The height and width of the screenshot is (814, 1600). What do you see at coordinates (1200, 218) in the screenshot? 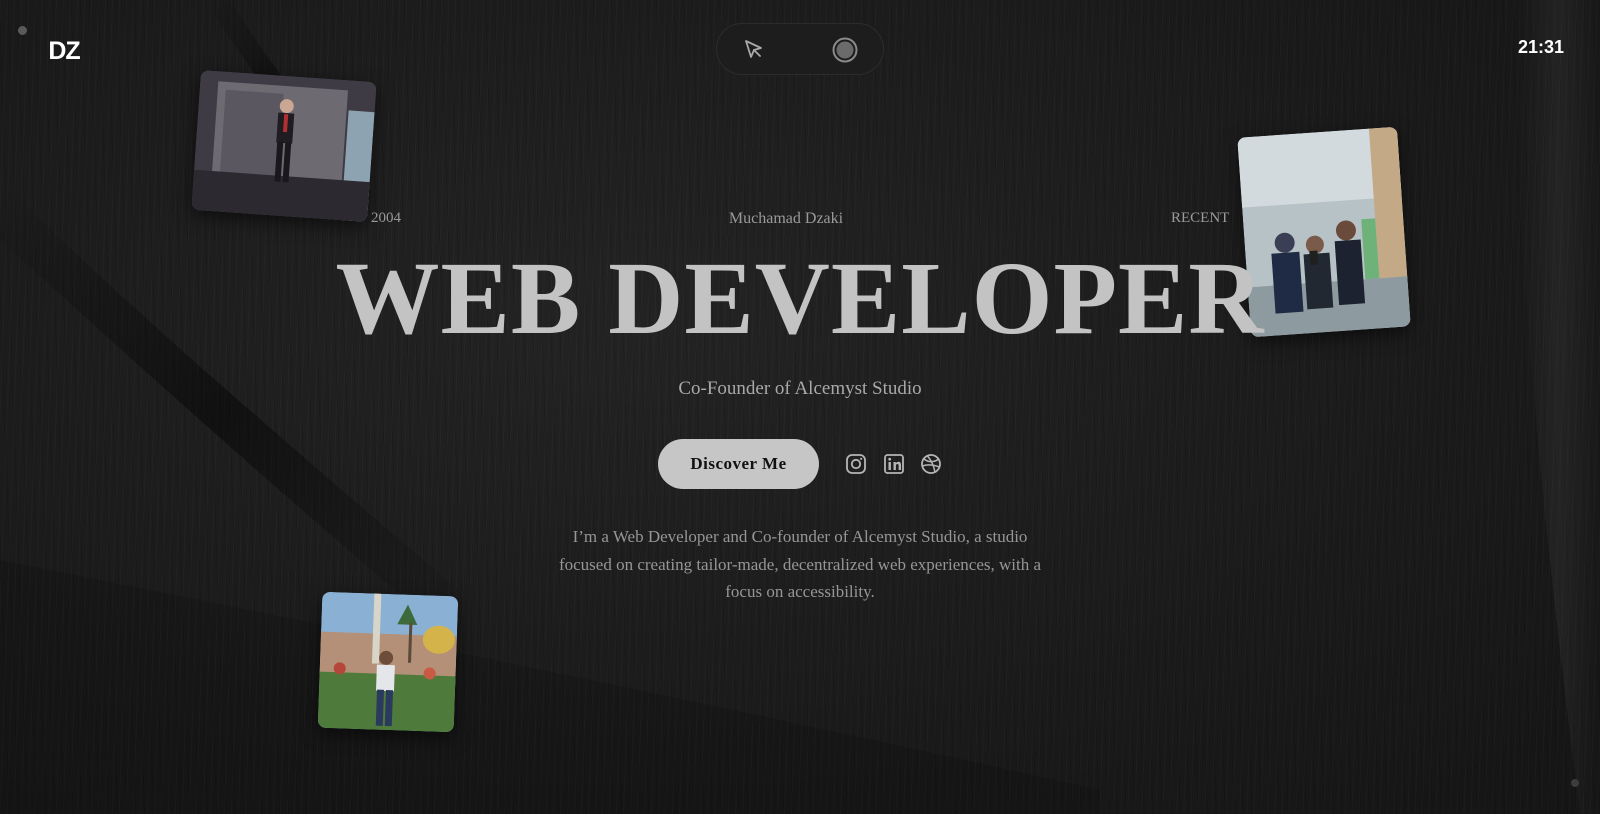
I see `recent-label: RECENT` at bounding box center [1200, 218].